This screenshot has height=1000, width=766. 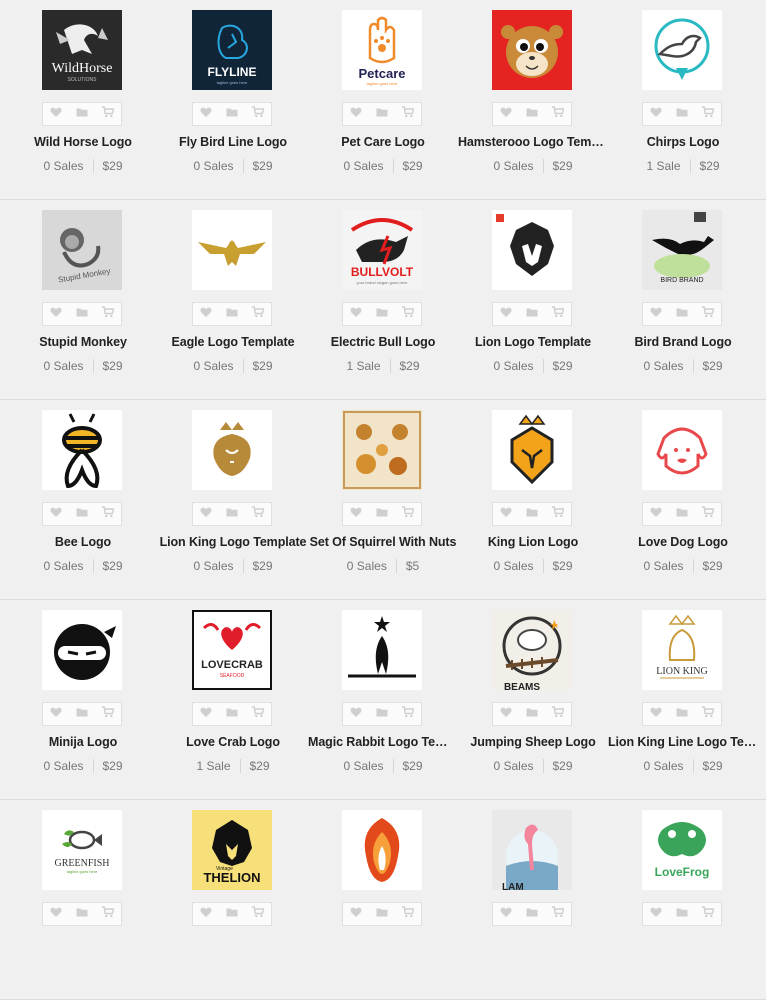 I want to click on product-thumbnail: BULLVOLT your brand slogan goes here, so click(x=382, y=250).